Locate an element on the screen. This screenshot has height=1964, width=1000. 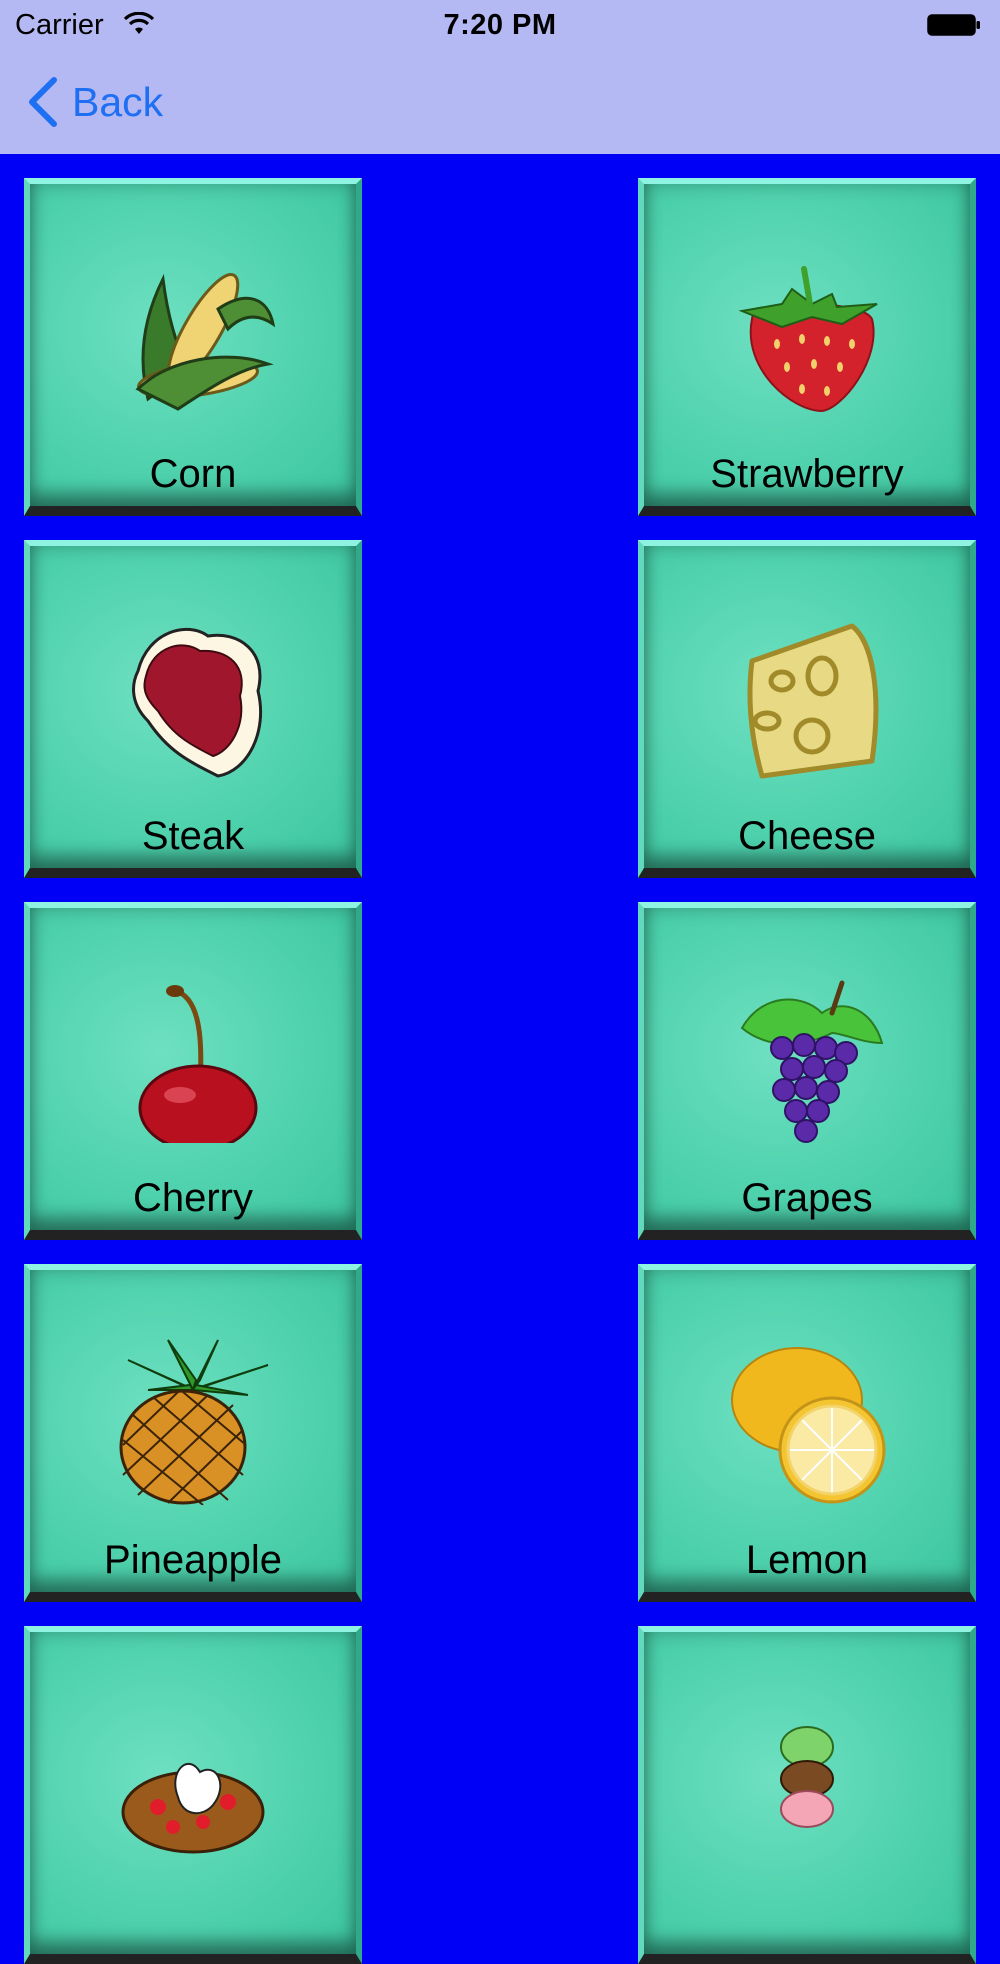
tile-corn: Corn is located at coordinates (193, 347).